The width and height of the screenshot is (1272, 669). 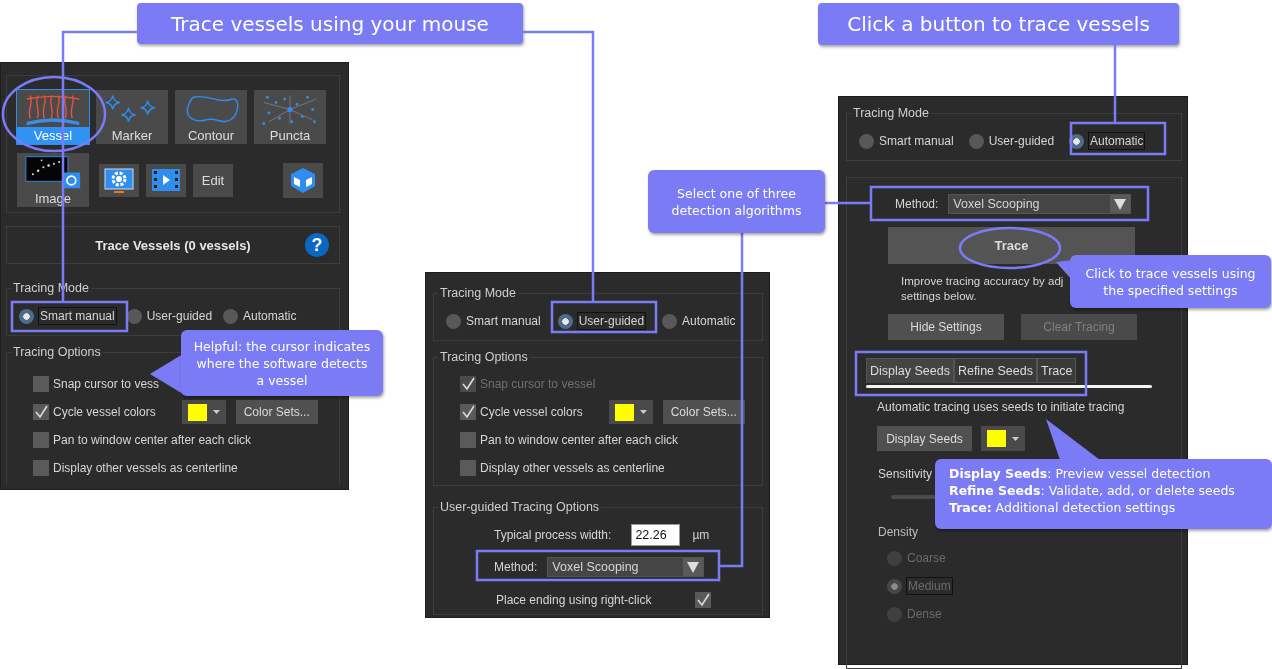 I want to click on tool-button: Marker, so click(x=132, y=117).